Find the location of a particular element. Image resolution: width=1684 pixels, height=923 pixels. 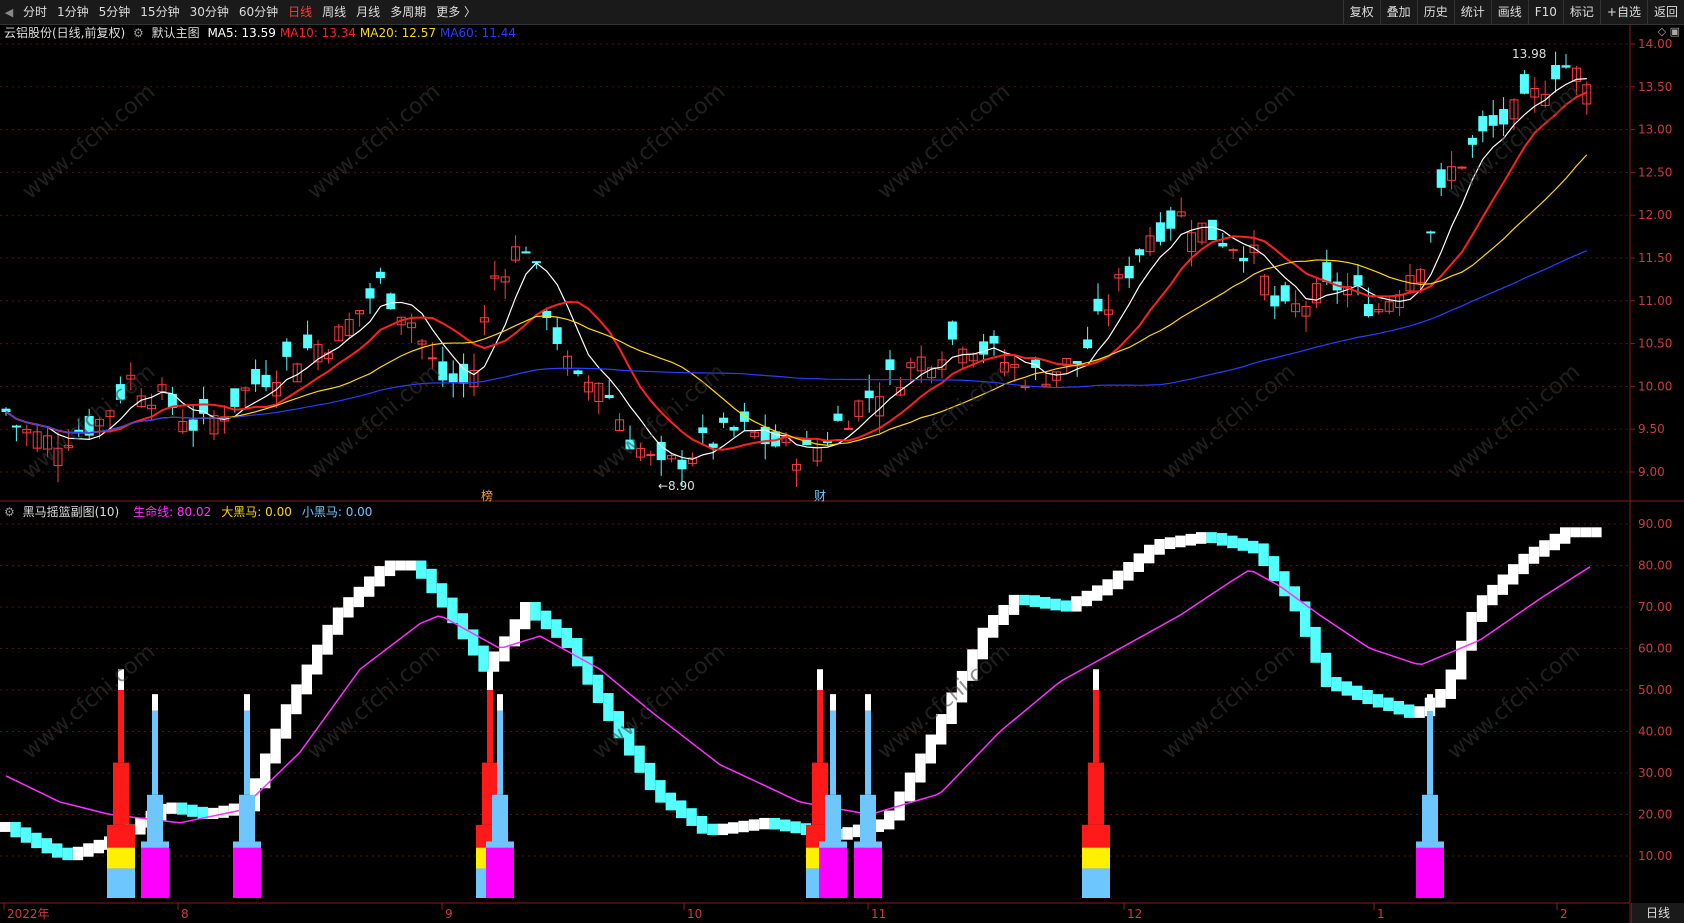

price-tick-label: 11.50 is located at coordinates (1655, 258).